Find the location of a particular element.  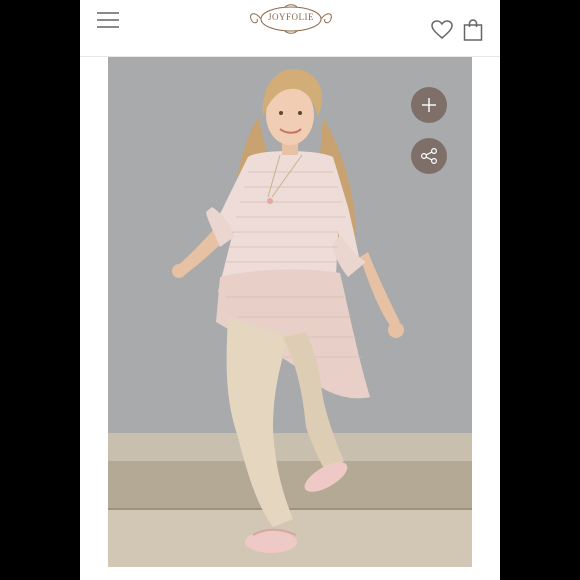

top-header: JOYFOLIE is located at coordinates (290, 28).